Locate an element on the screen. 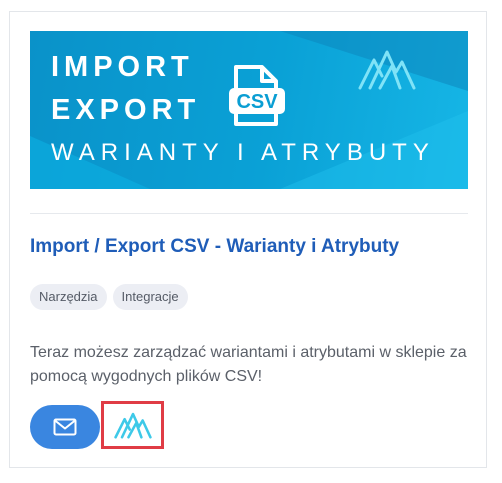 This screenshot has width=502, height=483. tag-narzedzia: Narzędzia is located at coordinates (68, 297).